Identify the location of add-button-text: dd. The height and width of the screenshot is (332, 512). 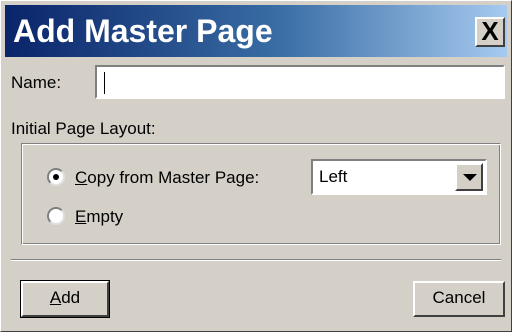
(71, 297).